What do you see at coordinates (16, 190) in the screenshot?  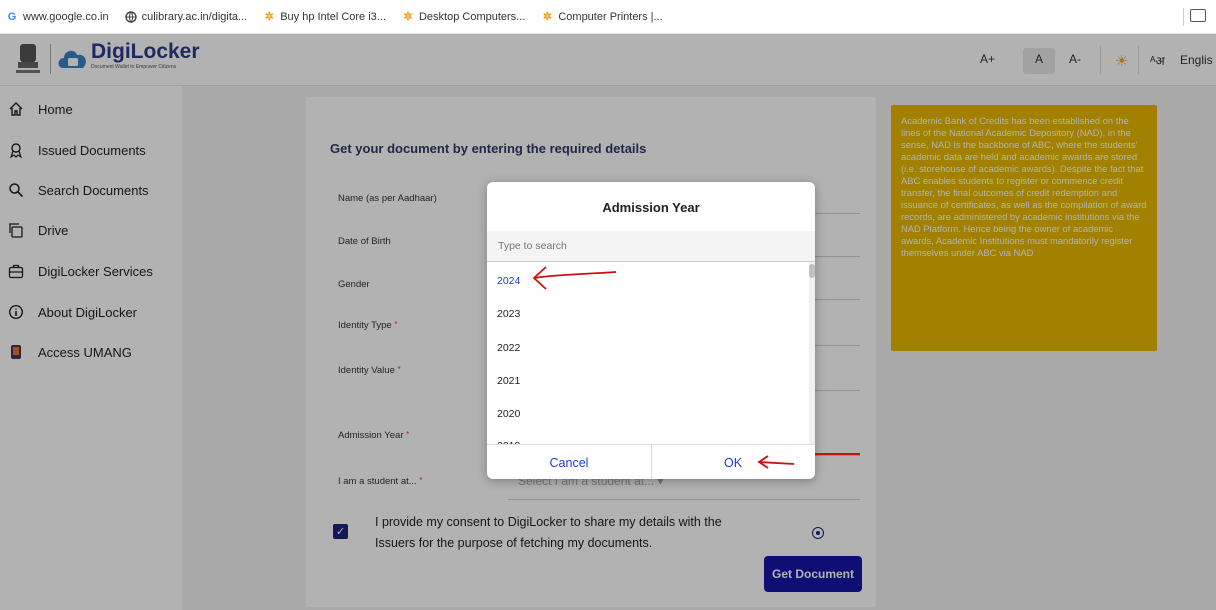 I see `search-icon` at bounding box center [16, 190].